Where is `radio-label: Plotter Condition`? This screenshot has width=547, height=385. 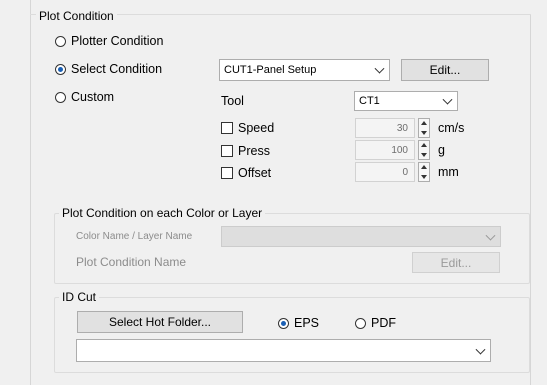 radio-label: Plotter Condition is located at coordinates (117, 41).